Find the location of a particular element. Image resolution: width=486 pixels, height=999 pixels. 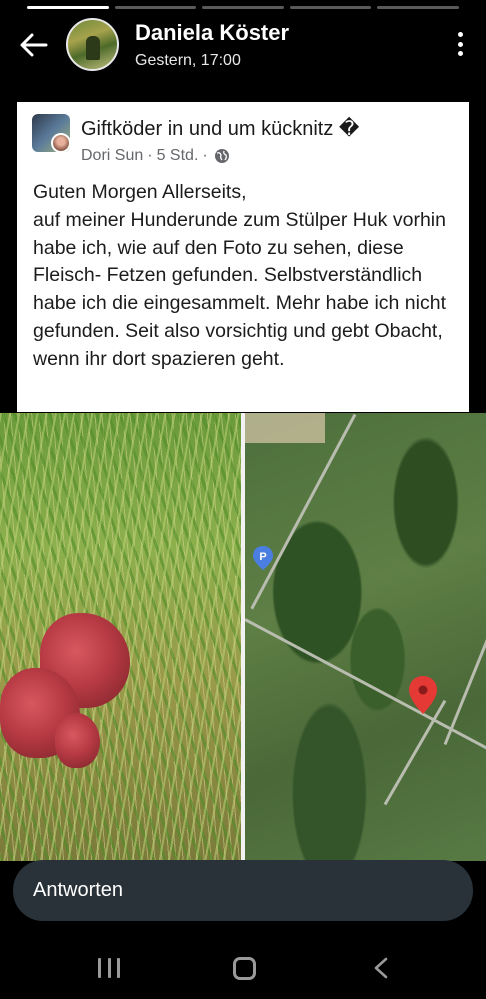

more-vertical-icon is located at coordinates (460, 44).